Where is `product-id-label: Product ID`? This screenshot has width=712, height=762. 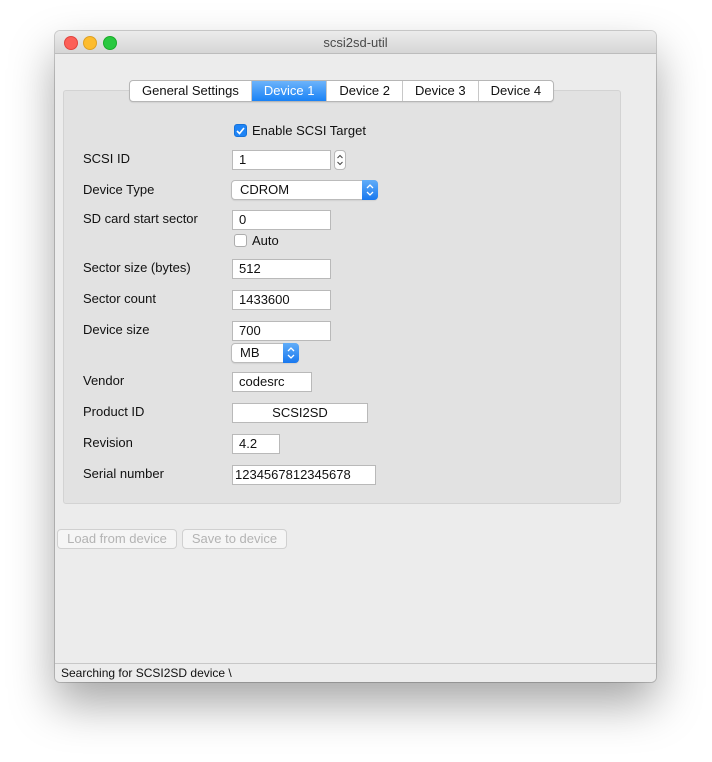
product-id-label: Product ID is located at coordinates (114, 411).